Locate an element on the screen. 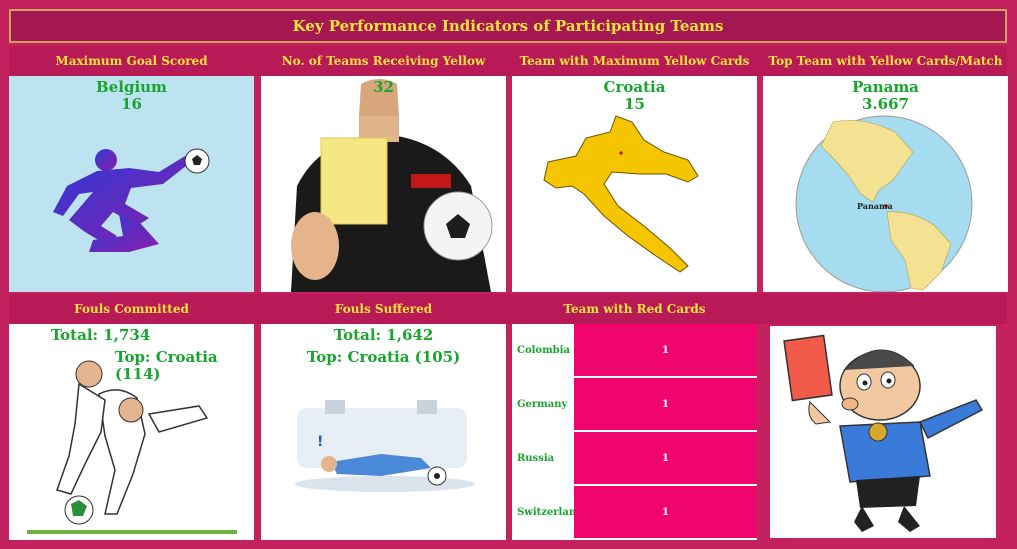 The image size is (1017, 549). kpi-title-max-yellow: Team with Maximum Yellow Cards is located at coordinates (634, 61).